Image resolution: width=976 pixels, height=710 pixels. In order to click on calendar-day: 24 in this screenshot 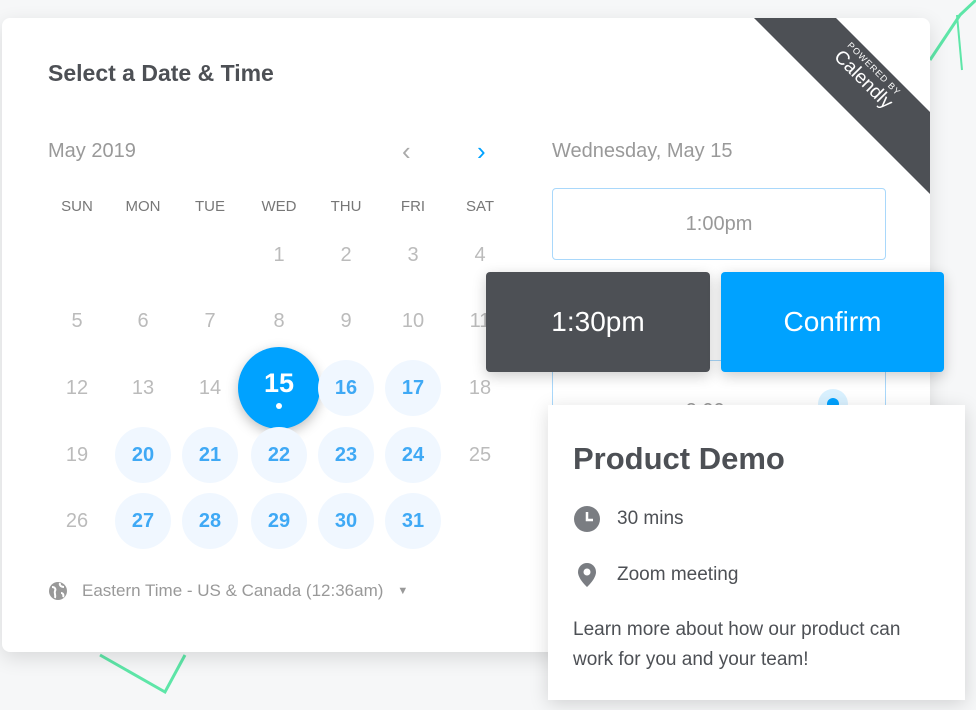, I will do `click(413, 455)`.